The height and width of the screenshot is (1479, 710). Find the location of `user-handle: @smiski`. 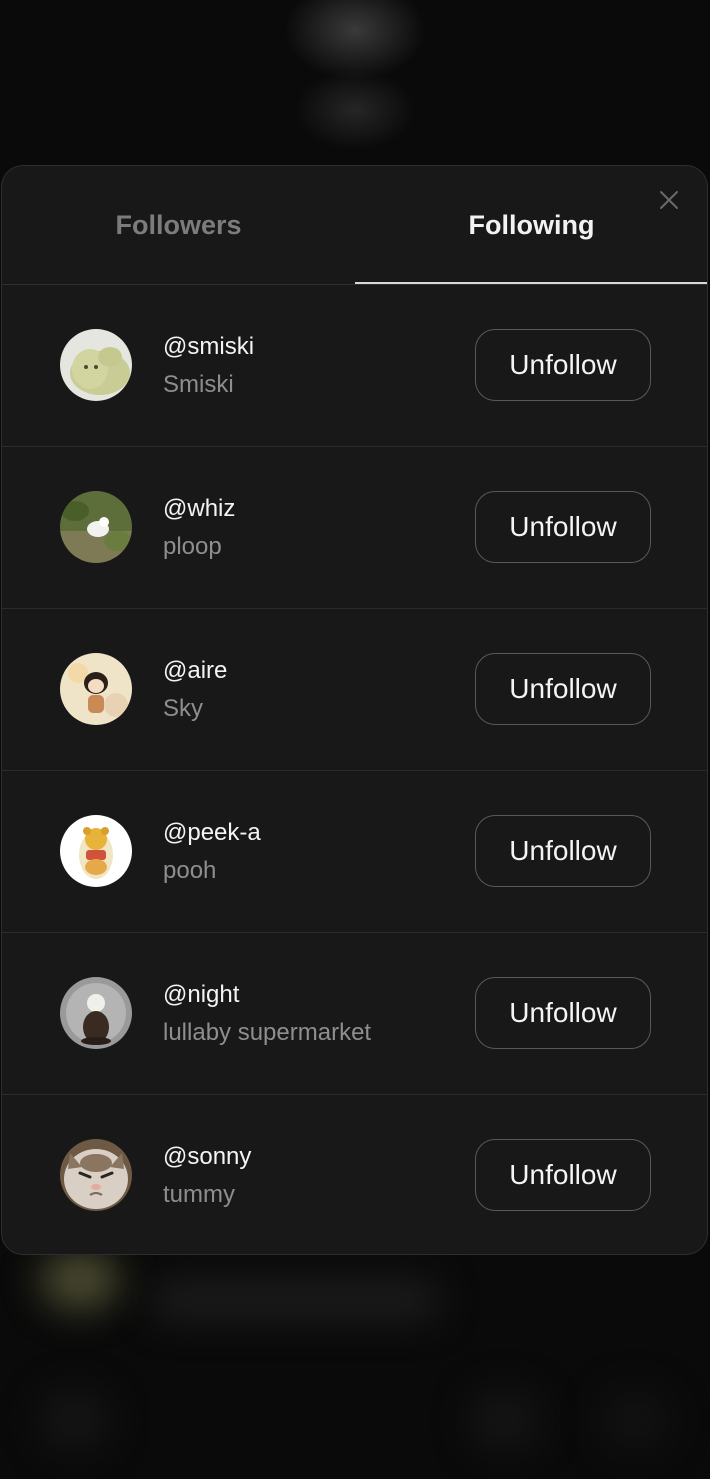

user-handle: @smiski is located at coordinates (208, 347).